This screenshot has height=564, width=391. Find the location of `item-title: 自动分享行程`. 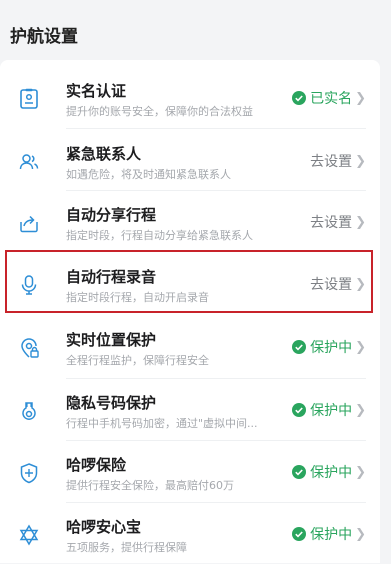

item-title: 自动分享行程 is located at coordinates (111, 215).